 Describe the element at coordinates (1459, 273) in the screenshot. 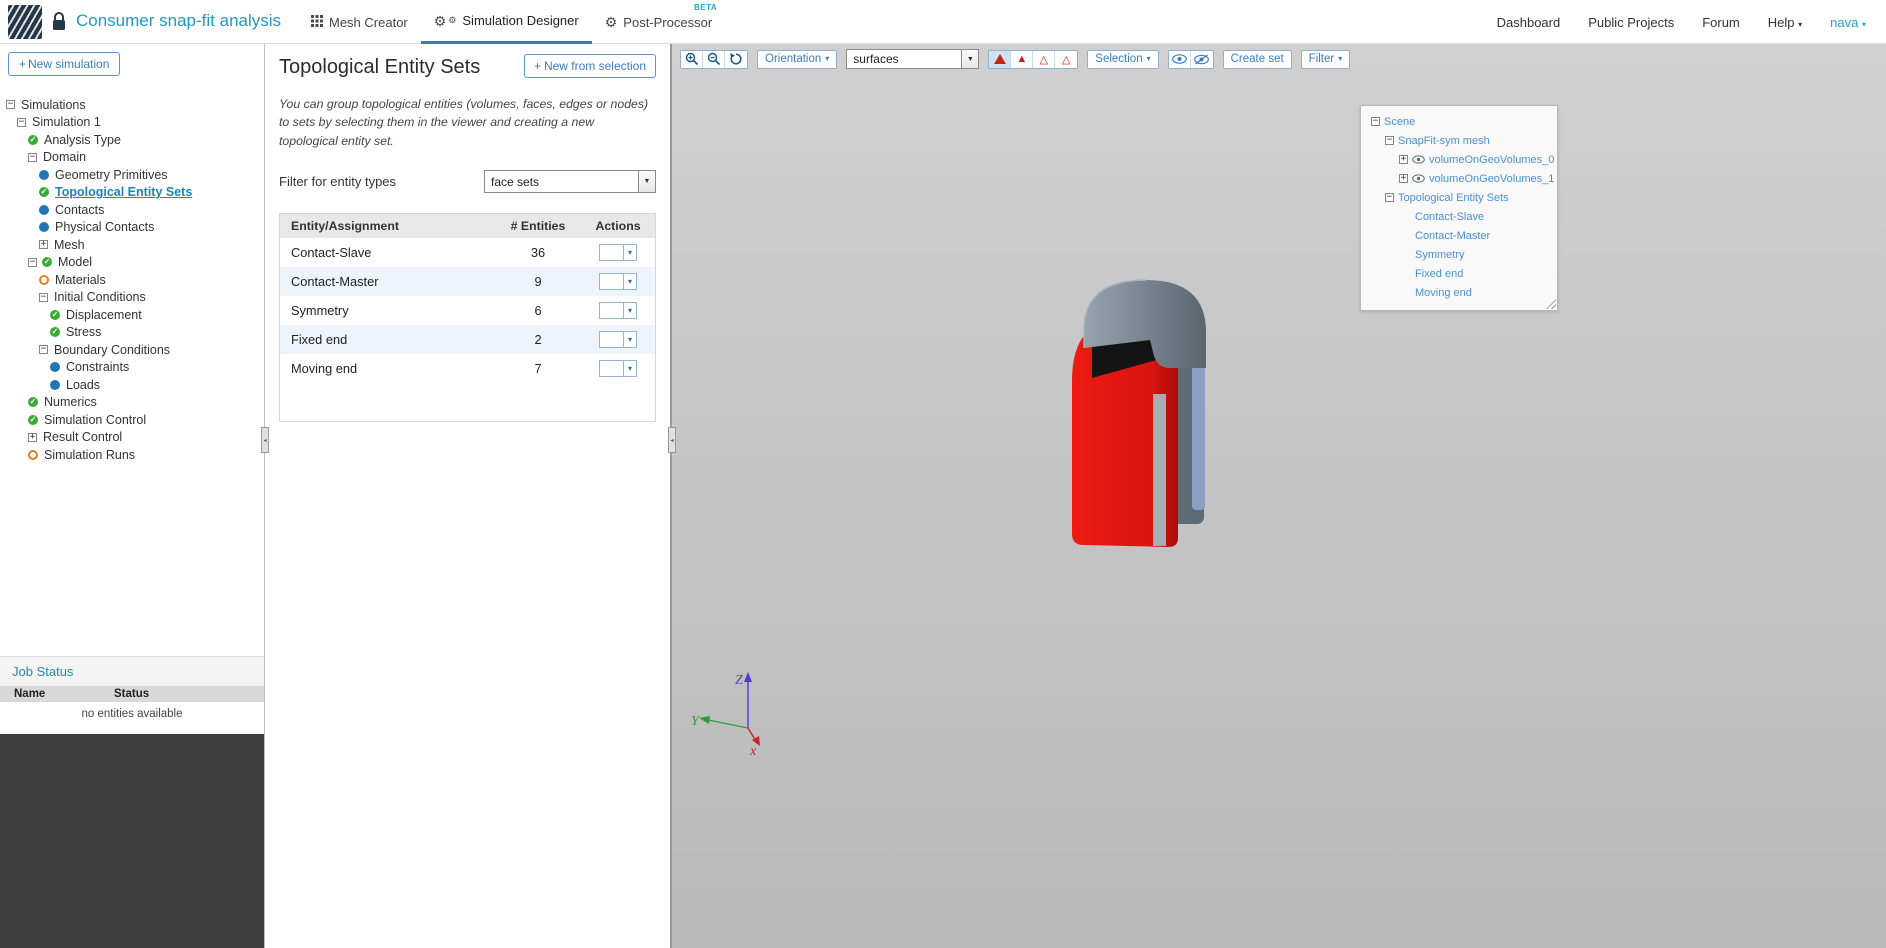

I see `scene-item-fixed-end: Fixed end` at that location.